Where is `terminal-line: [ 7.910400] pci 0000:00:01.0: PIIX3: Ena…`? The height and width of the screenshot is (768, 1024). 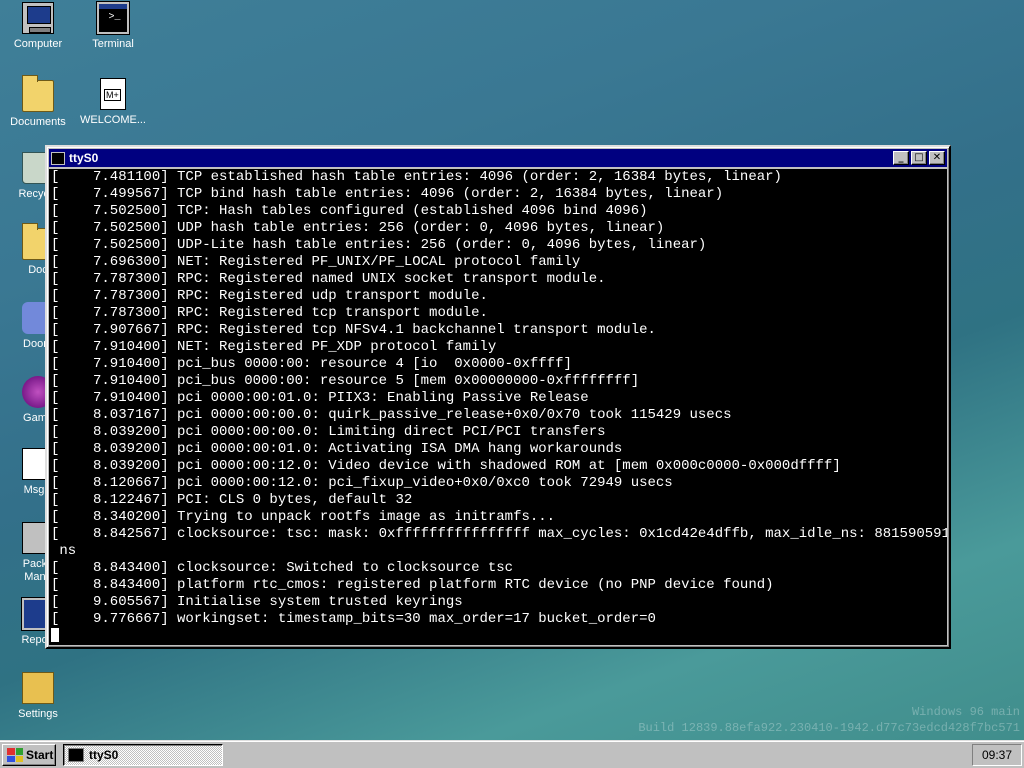 terminal-line: [ 7.910400] pci 0000:00:01.0: PIIX3: Ena… is located at coordinates (320, 398).